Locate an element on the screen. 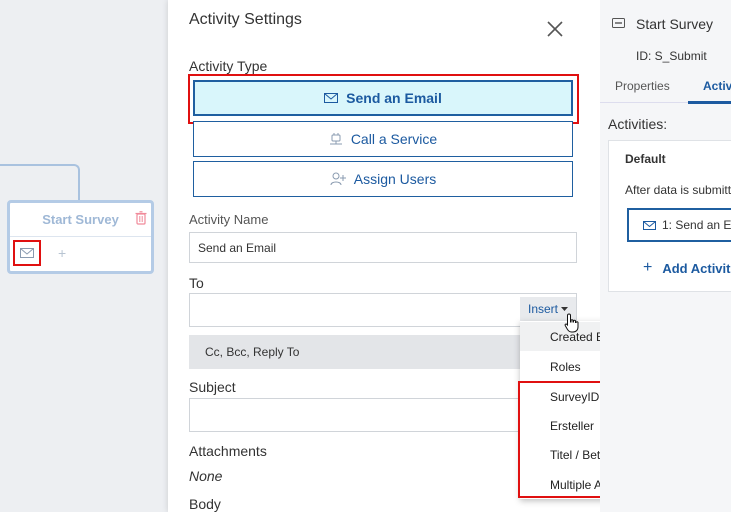 Image resolution: width=731 pixels, height=512 pixels. activities-label: Activities: is located at coordinates (638, 124).